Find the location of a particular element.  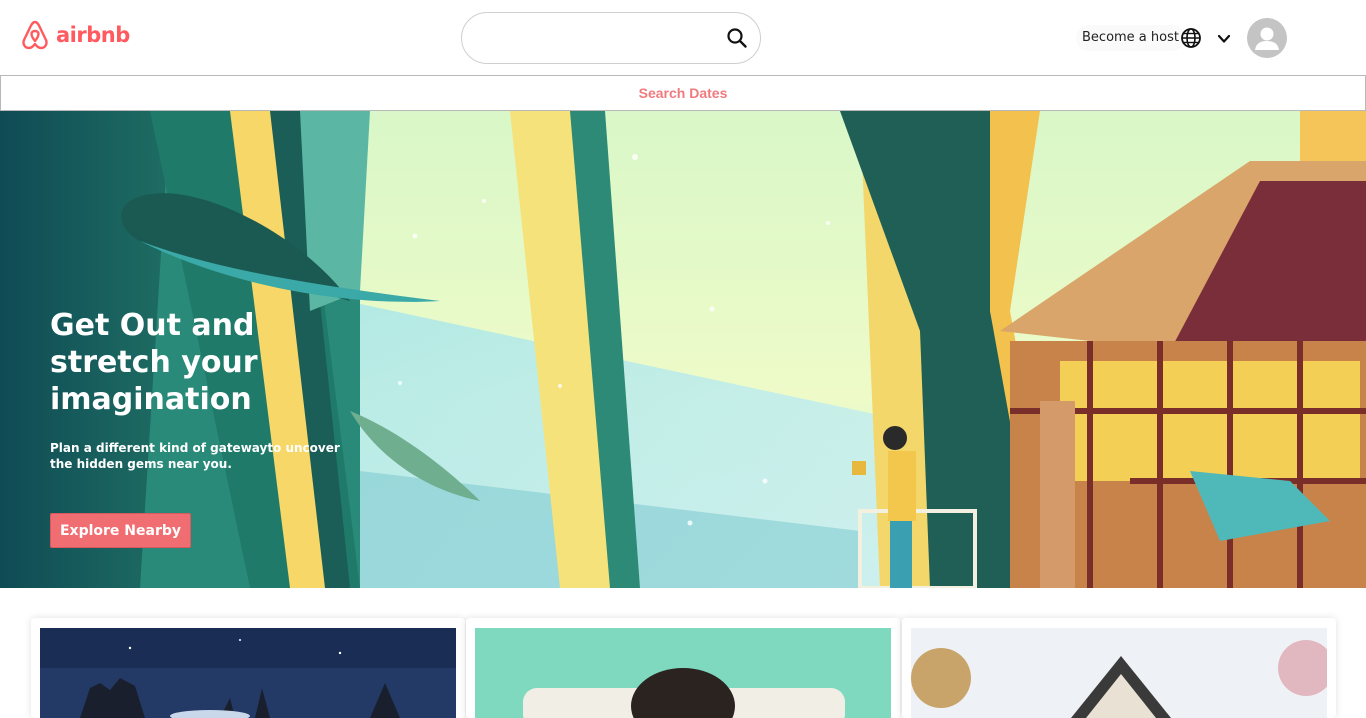

become-host-link: Become a host is located at coordinates (1130, 38).